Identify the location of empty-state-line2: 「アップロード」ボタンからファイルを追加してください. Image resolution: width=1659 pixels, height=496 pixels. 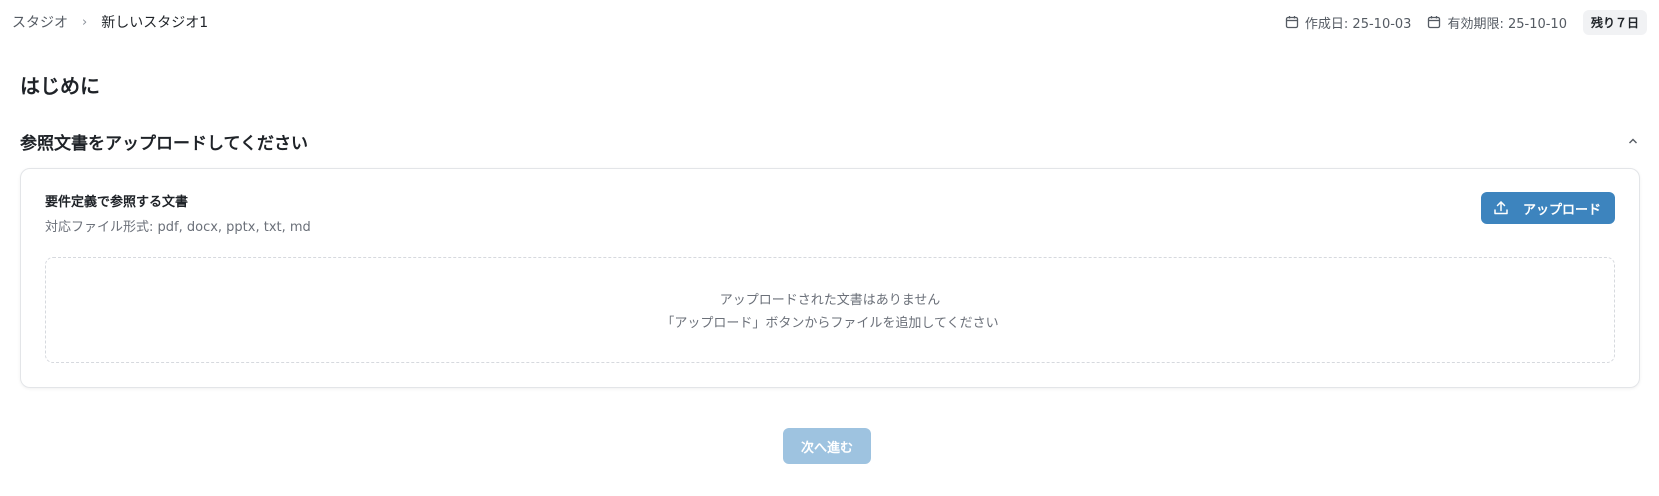
(830, 323).